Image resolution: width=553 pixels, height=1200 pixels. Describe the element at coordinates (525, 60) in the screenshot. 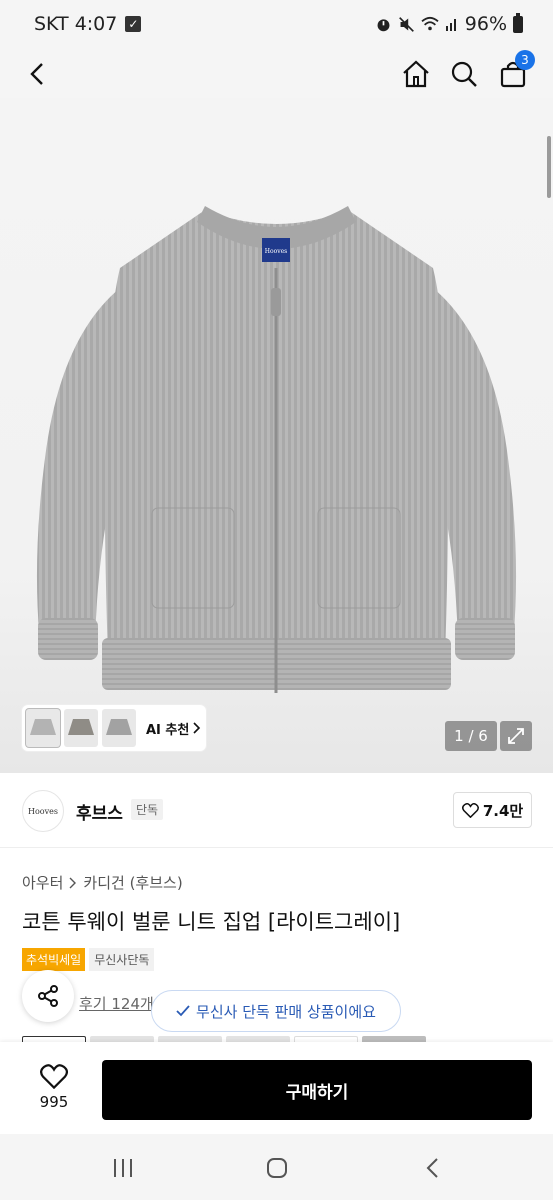

I see `cart-count-badge: 3` at that location.